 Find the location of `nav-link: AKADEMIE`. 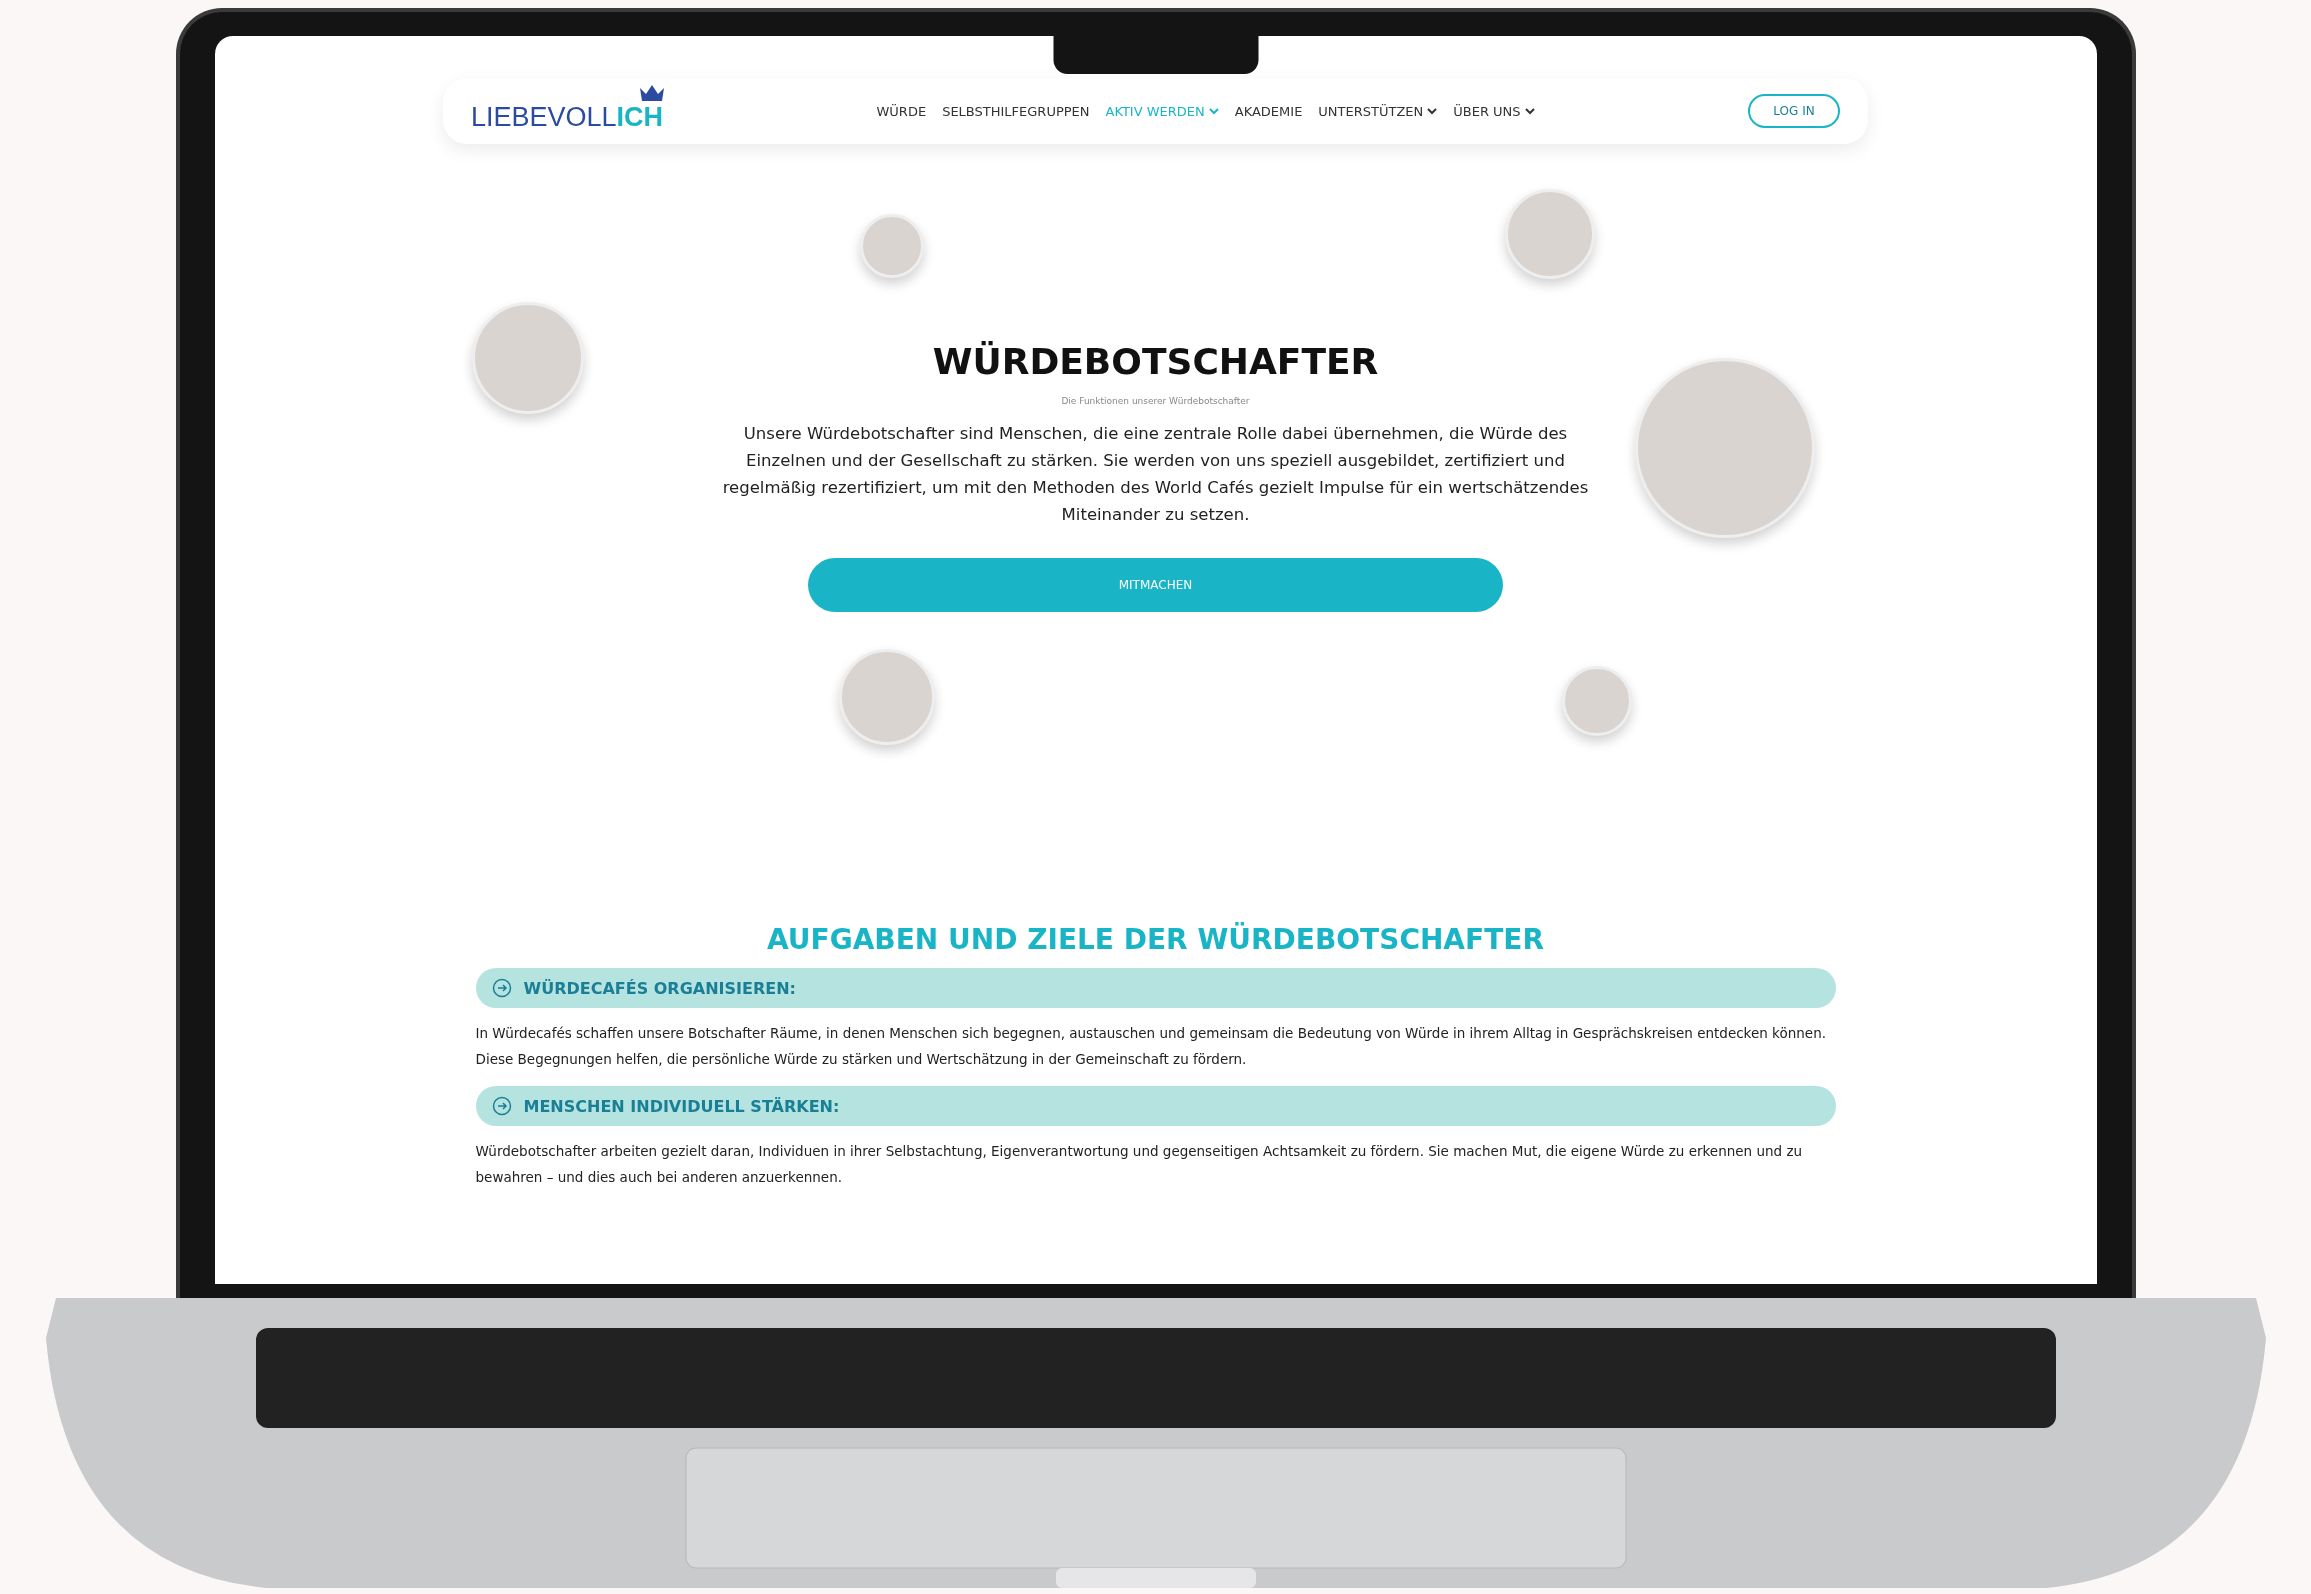

nav-link: AKADEMIE is located at coordinates (1268, 111).